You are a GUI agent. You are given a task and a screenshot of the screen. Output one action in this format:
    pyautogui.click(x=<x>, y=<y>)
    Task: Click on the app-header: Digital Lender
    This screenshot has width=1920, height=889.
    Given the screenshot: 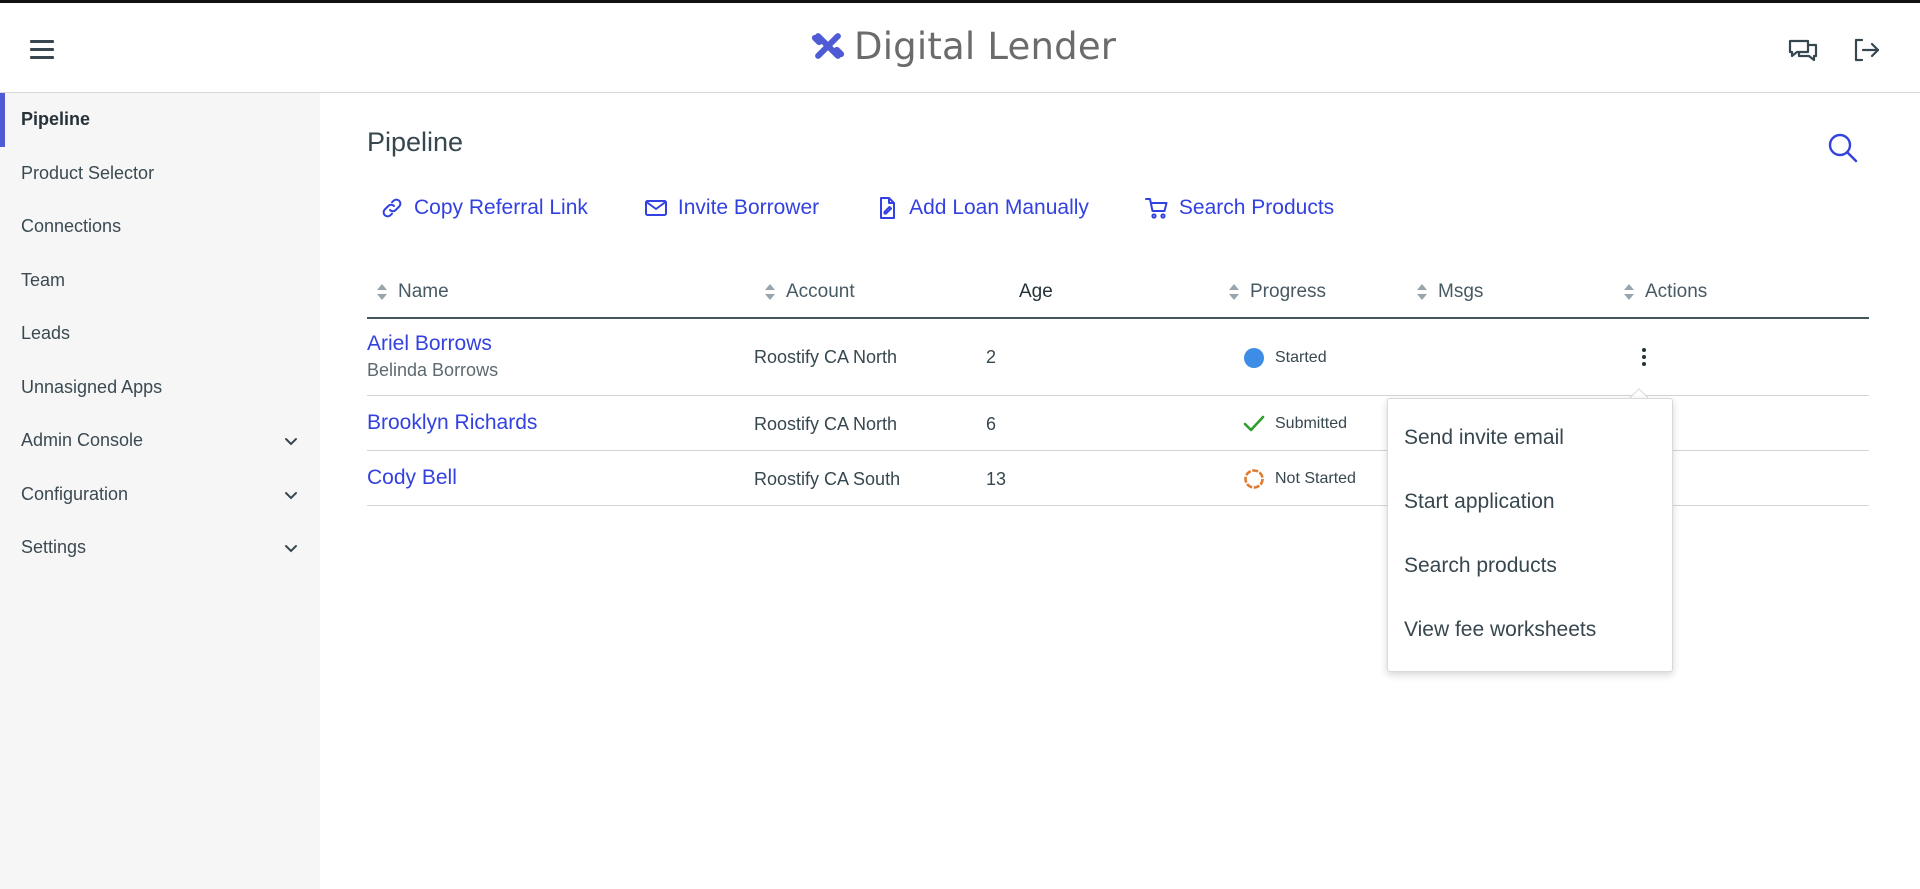 What is the action you would take?
    pyautogui.click(x=960, y=48)
    